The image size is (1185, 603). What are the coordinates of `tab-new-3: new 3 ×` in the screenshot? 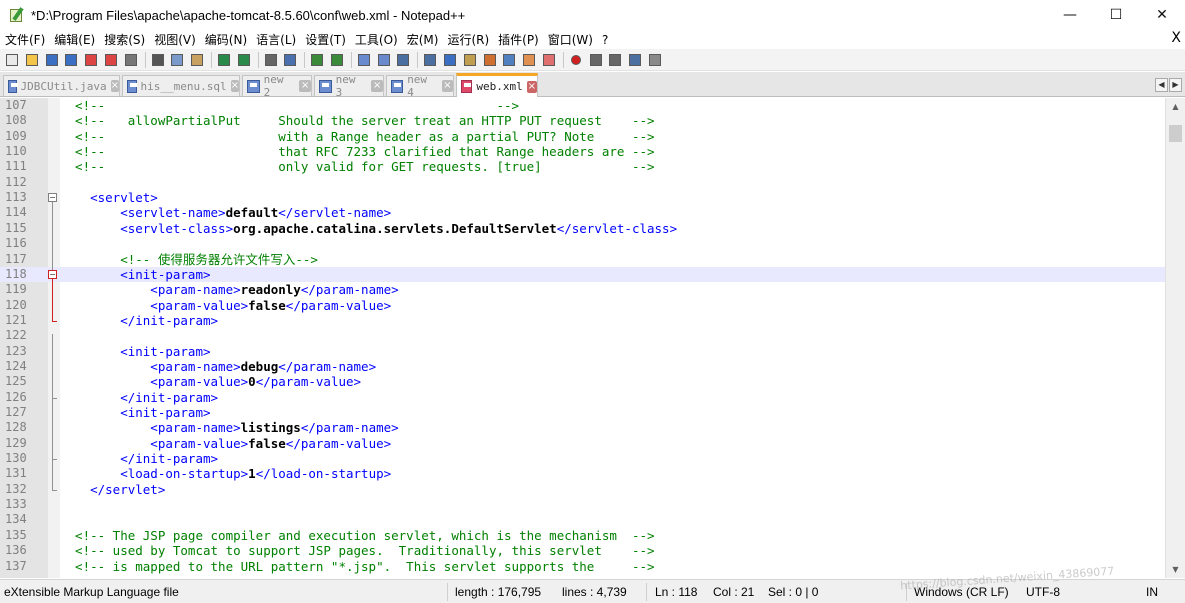 It's located at (349, 86).